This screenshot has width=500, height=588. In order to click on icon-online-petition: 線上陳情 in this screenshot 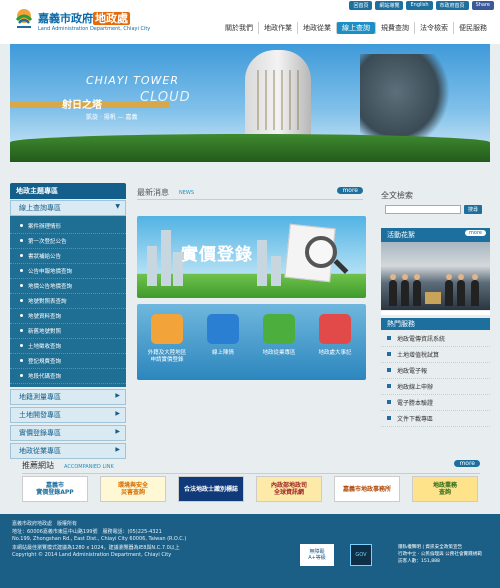, I will do `click(223, 344)`.